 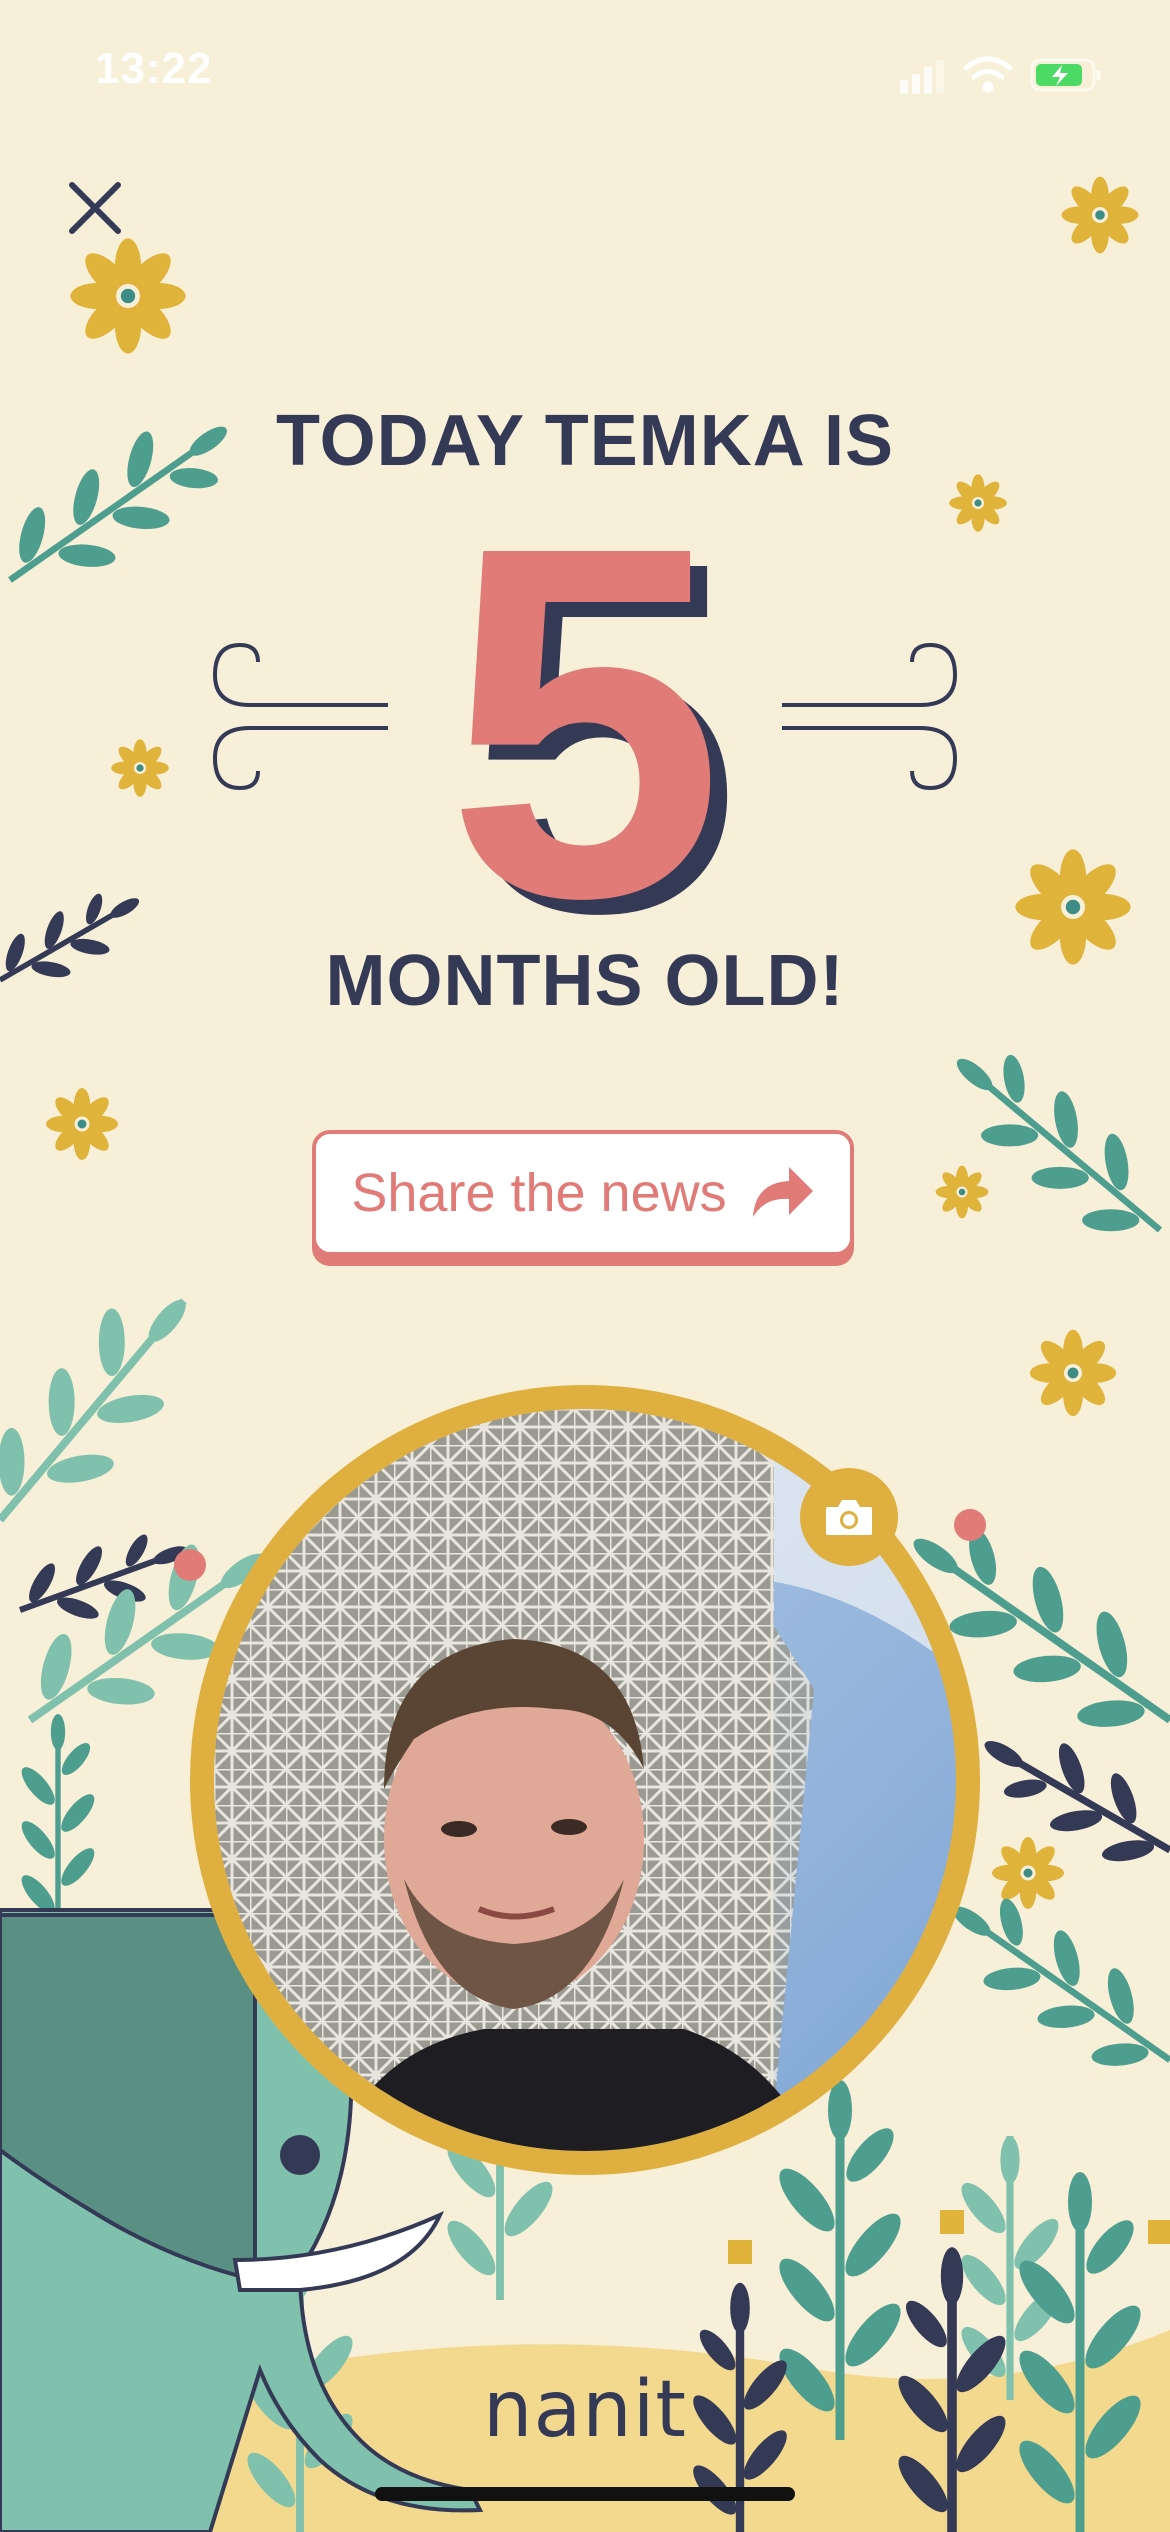 What do you see at coordinates (300, 716) in the screenshot?
I see `left-swirl-ornament` at bounding box center [300, 716].